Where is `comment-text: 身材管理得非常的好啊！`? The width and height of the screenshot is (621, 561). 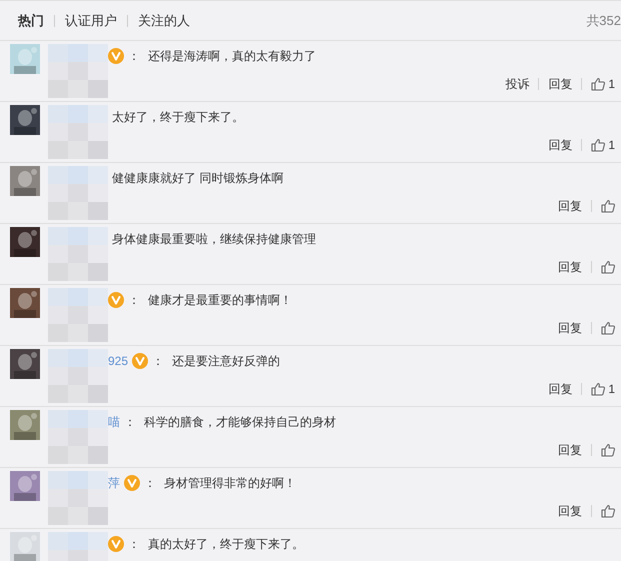
comment-text: 身材管理得非常的好啊！ is located at coordinates (230, 483).